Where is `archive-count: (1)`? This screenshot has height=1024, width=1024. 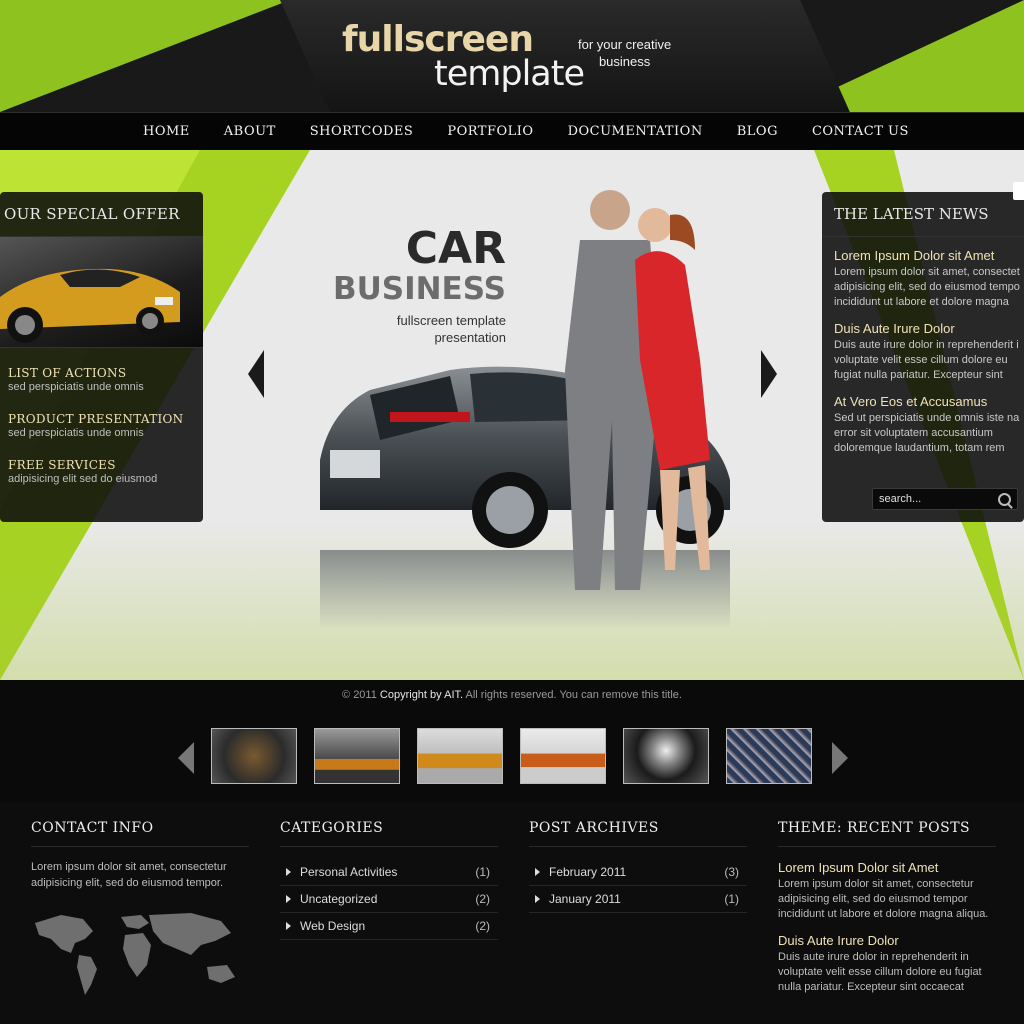
archive-count: (1) is located at coordinates (731, 899).